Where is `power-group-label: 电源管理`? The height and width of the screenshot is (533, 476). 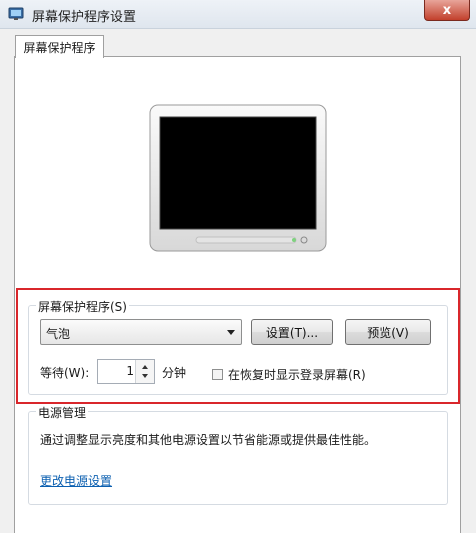
power-group-label: 电源管理 is located at coordinates (62, 412).